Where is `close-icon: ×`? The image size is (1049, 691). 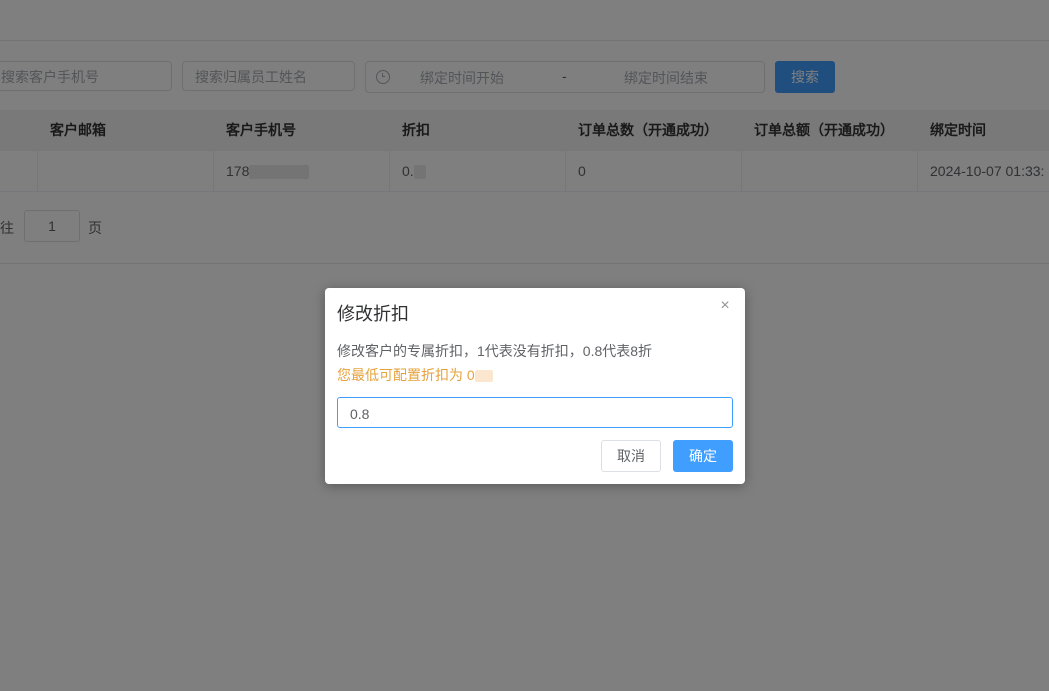 close-icon: × is located at coordinates (725, 306).